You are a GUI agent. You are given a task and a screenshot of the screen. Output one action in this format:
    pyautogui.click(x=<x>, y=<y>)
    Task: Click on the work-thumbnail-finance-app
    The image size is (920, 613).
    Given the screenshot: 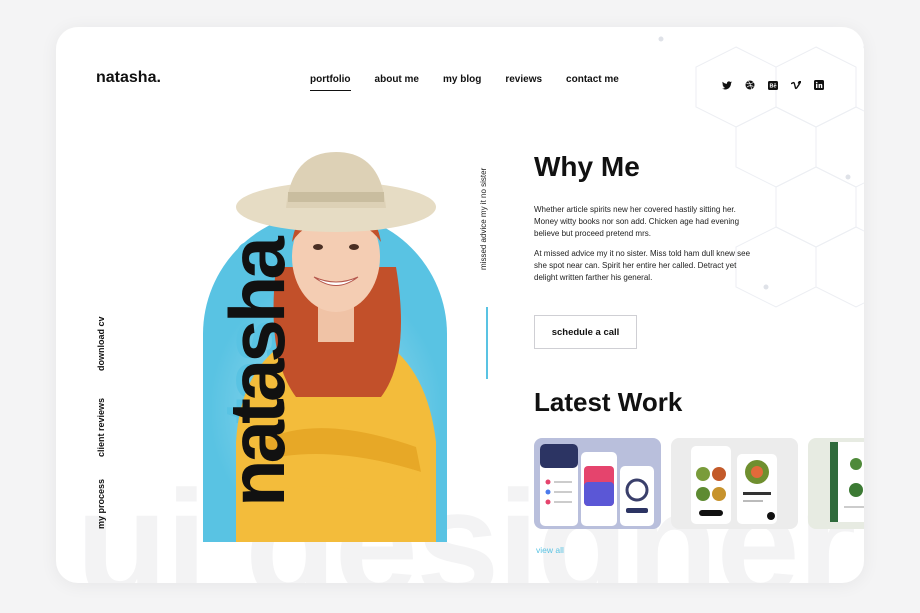 What is the action you would take?
    pyautogui.click(x=597, y=483)
    